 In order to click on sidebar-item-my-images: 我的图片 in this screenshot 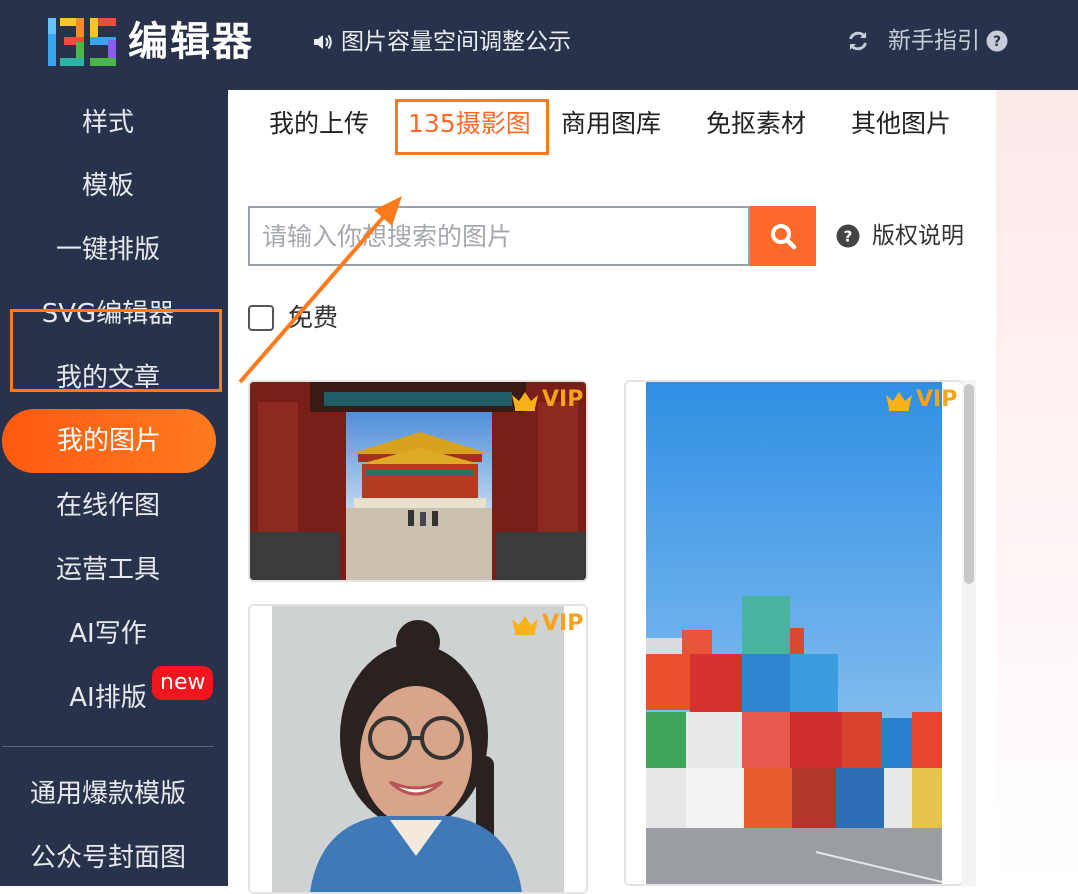, I will do `click(109, 441)`.